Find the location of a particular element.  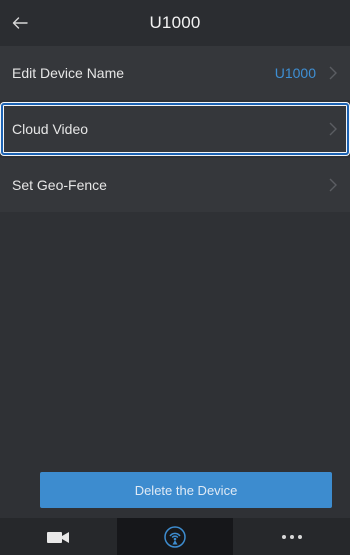

cloud-video-row: Cloud Video is located at coordinates (175, 129).